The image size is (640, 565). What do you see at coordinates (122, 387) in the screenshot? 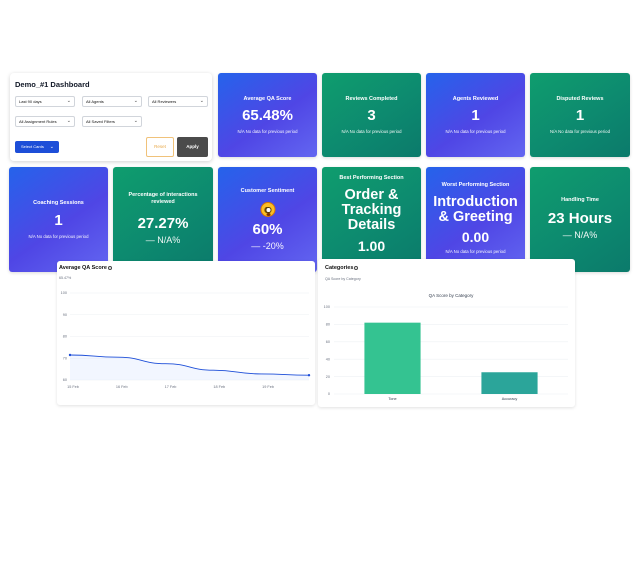
I see `x-tick-label: 16 Feb` at bounding box center [122, 387].